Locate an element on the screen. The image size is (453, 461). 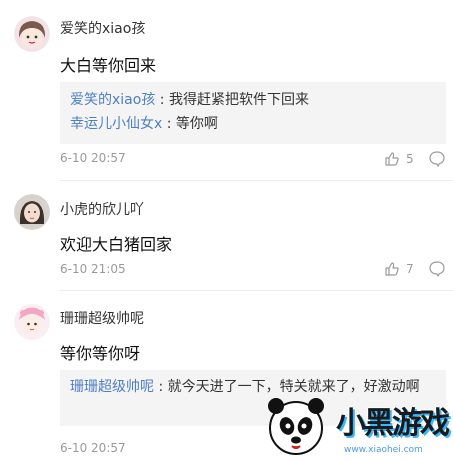
watermark-url: www.xiaohei.com is located at coordinates (383, 450).